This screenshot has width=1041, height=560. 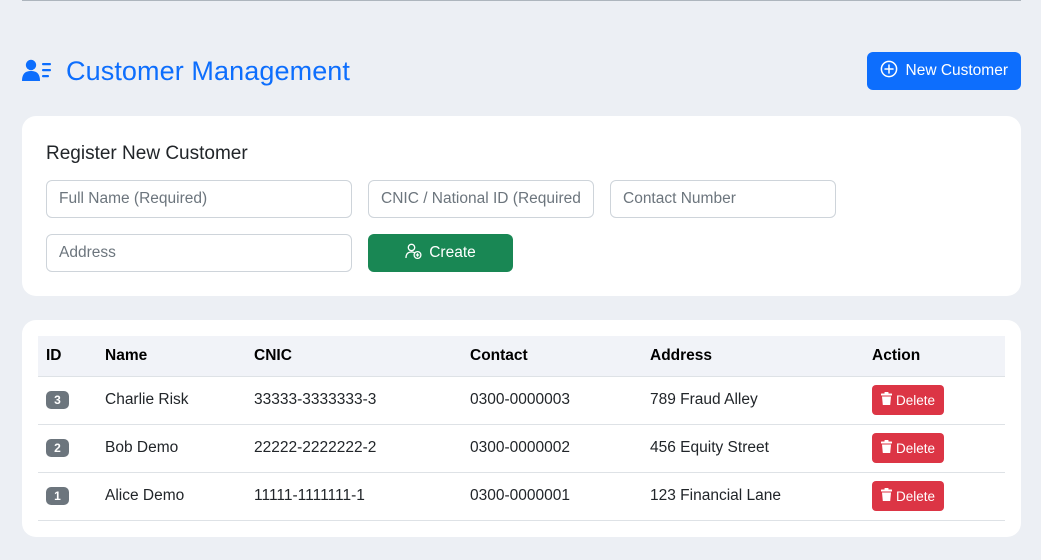 What do you see at coordinates (481, 199) in the screenshot?
I see `cnic-input` at bounding box center [481, 199].